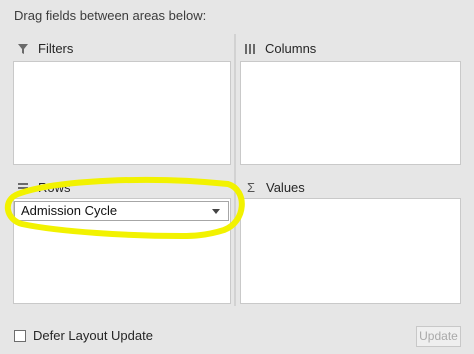 This screenshot has width=474, height=354. Describe the element at coordinates (23, 188) in the screenshot. I see `rows-icon` at that location.